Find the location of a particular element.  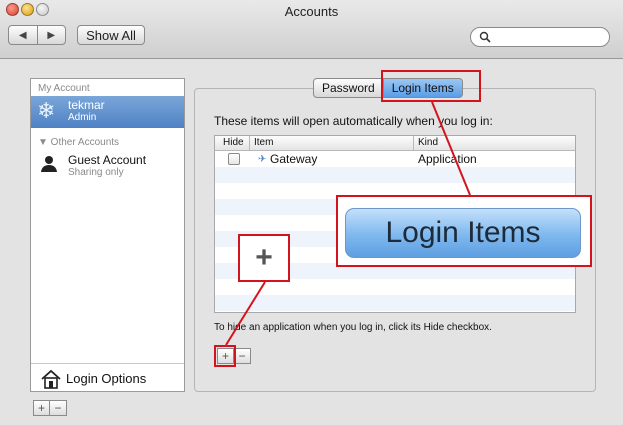

plus-connector-line is located at coordinates (245, 313).